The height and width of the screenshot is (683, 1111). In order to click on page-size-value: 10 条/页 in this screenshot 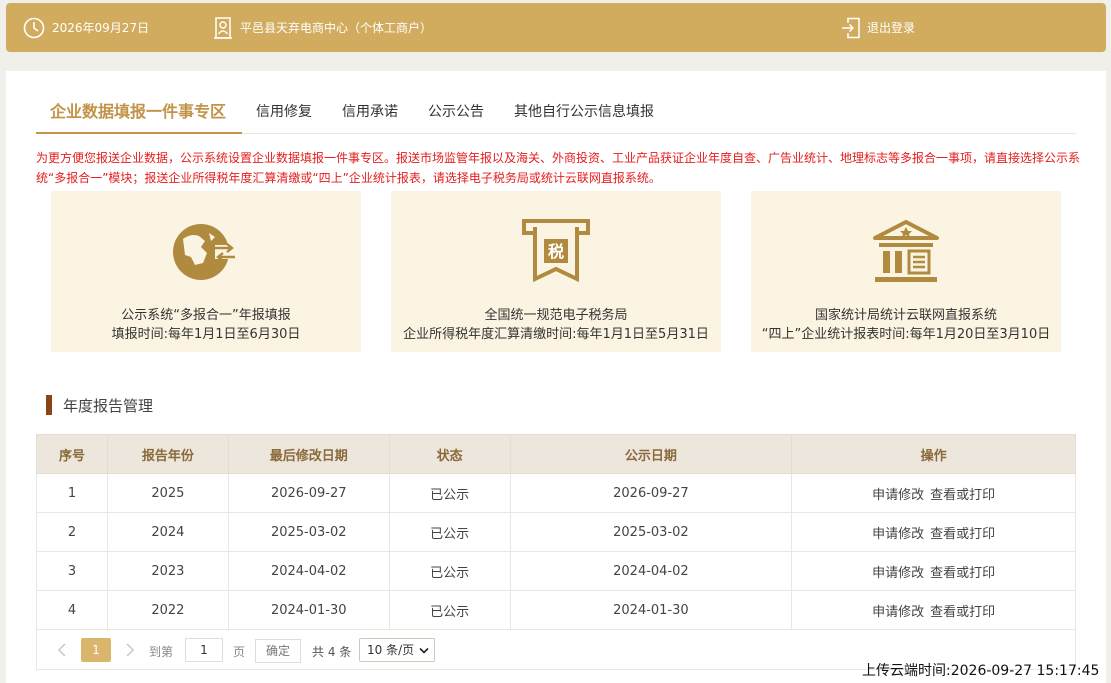, I will do `click(391, 650)`.